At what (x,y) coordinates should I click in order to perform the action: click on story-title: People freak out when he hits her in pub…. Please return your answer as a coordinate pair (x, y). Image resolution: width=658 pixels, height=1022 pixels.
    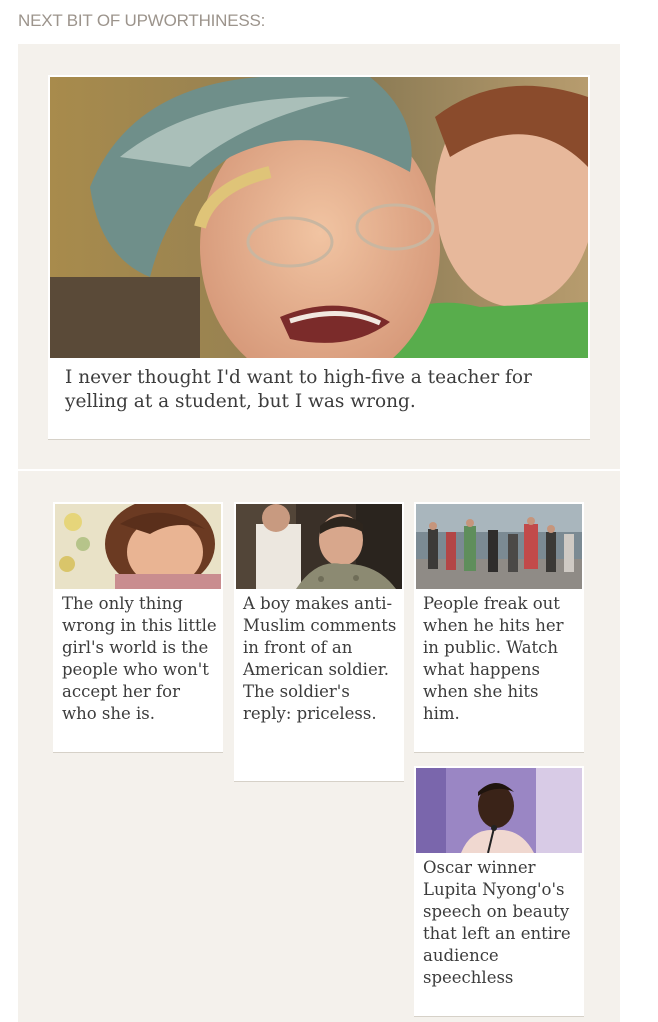
    Looking at the image, I should click on (501, 659).